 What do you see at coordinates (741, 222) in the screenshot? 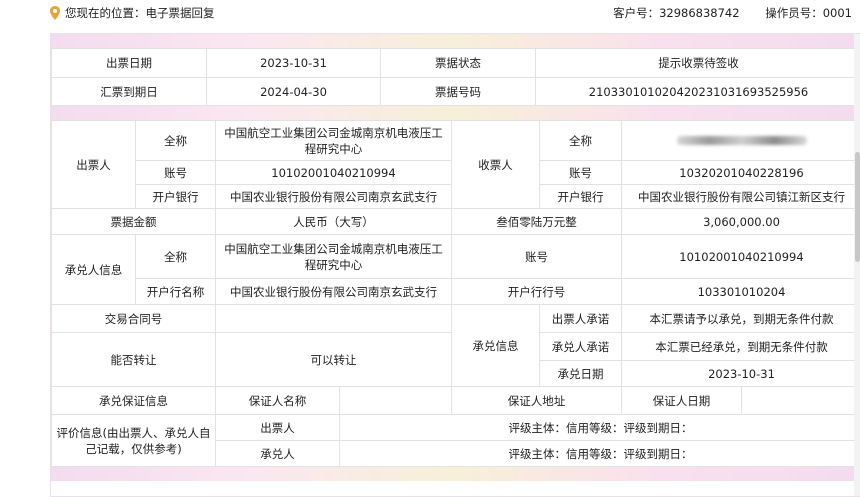
I see `amount-value: 3,060,000.00` at bounding box center [741, 222].